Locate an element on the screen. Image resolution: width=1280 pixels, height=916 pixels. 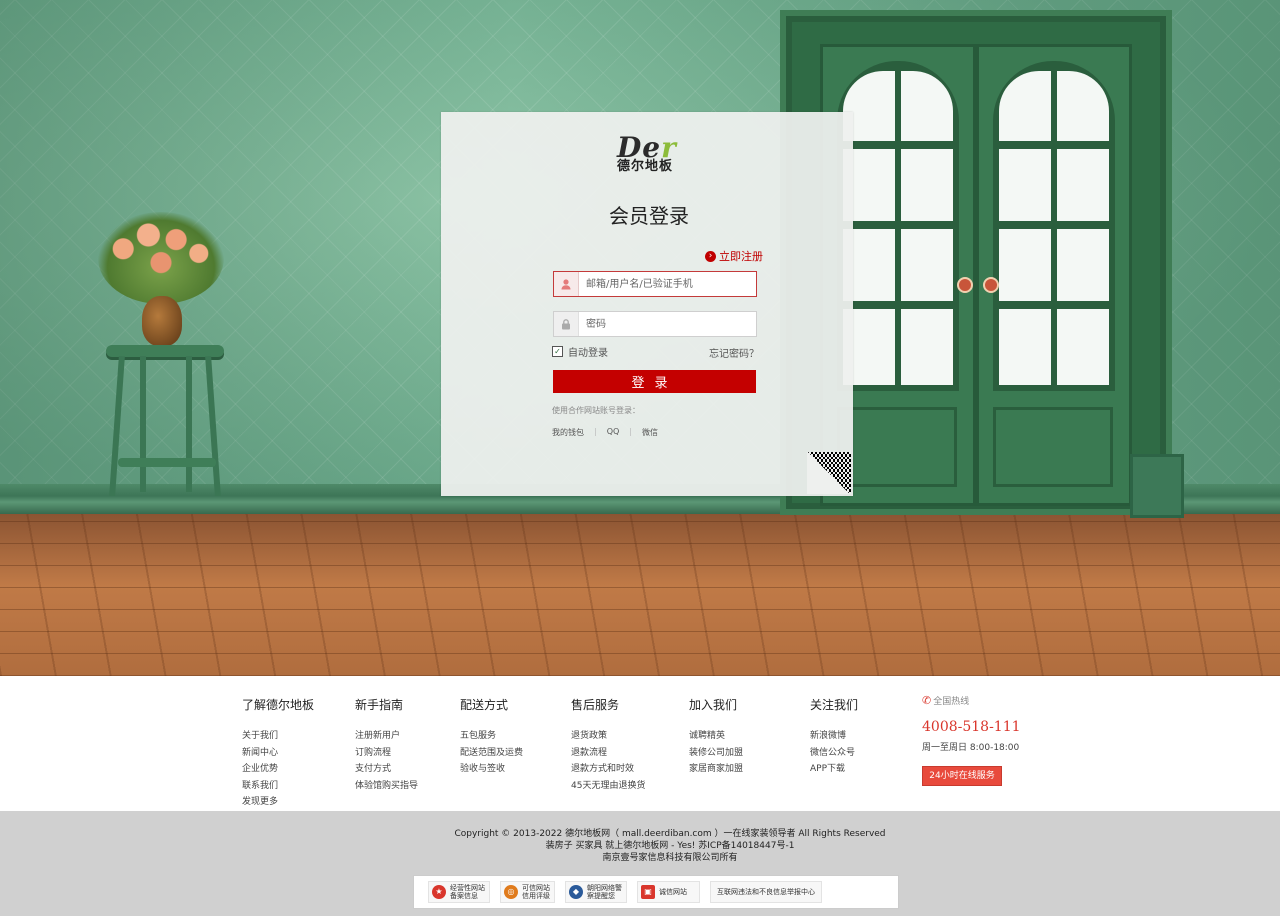
footer-link: 45天无理由退换货 is located at coordinates (608, 786).